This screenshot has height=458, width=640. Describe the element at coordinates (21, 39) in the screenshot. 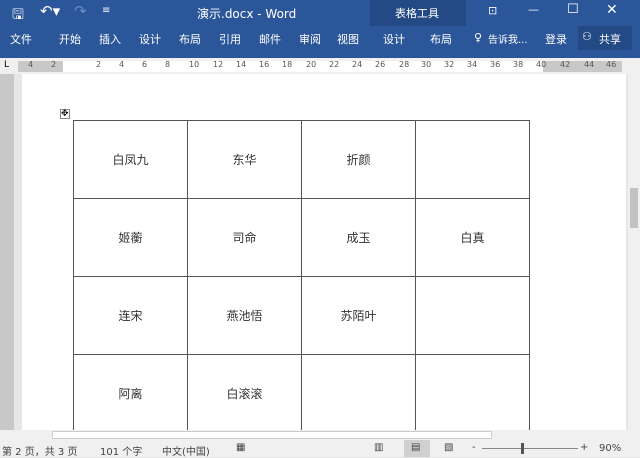

I see `tab-file: 文件` at that location.